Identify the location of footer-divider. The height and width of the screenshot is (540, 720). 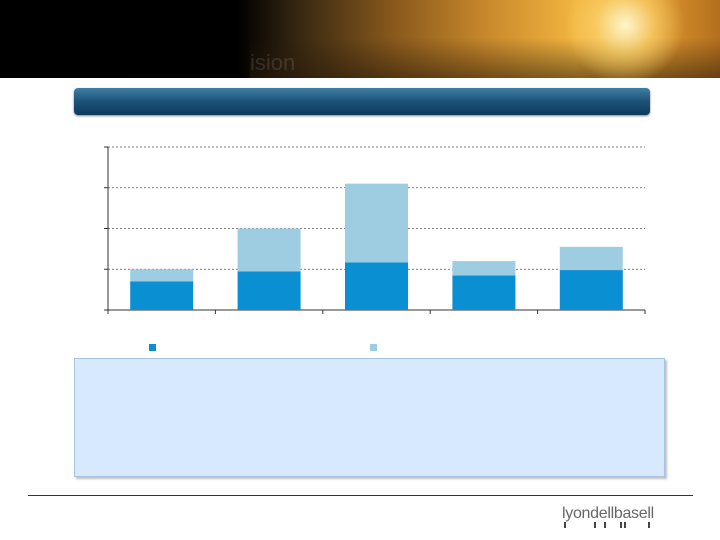
(360, 495).